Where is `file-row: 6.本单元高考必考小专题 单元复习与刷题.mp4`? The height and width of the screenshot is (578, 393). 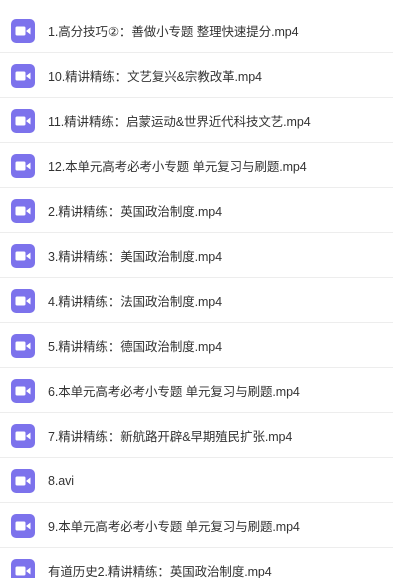
file-row: 6.本单元高考必考小专题 单元复习与刷题.mp4 is located at coordinates (196, 390).